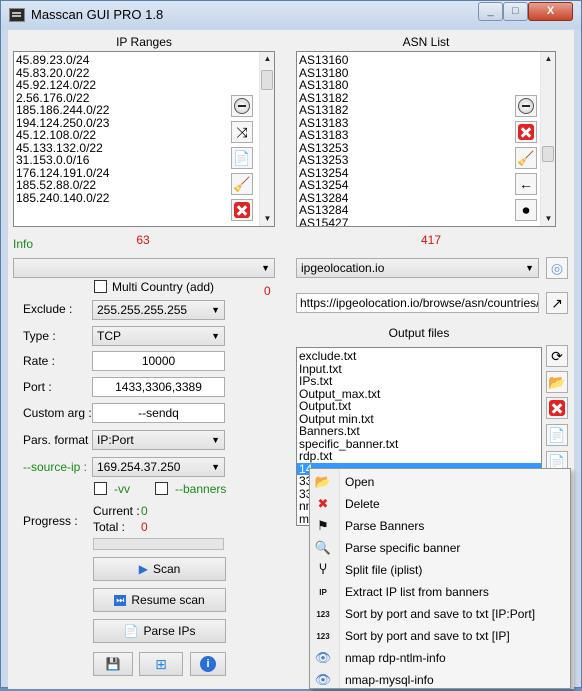 The image size is (582, 691). What do you see at coordinates (17, 15) in the screenshot?
I see `app-icon` at bounding box center [17, 15].